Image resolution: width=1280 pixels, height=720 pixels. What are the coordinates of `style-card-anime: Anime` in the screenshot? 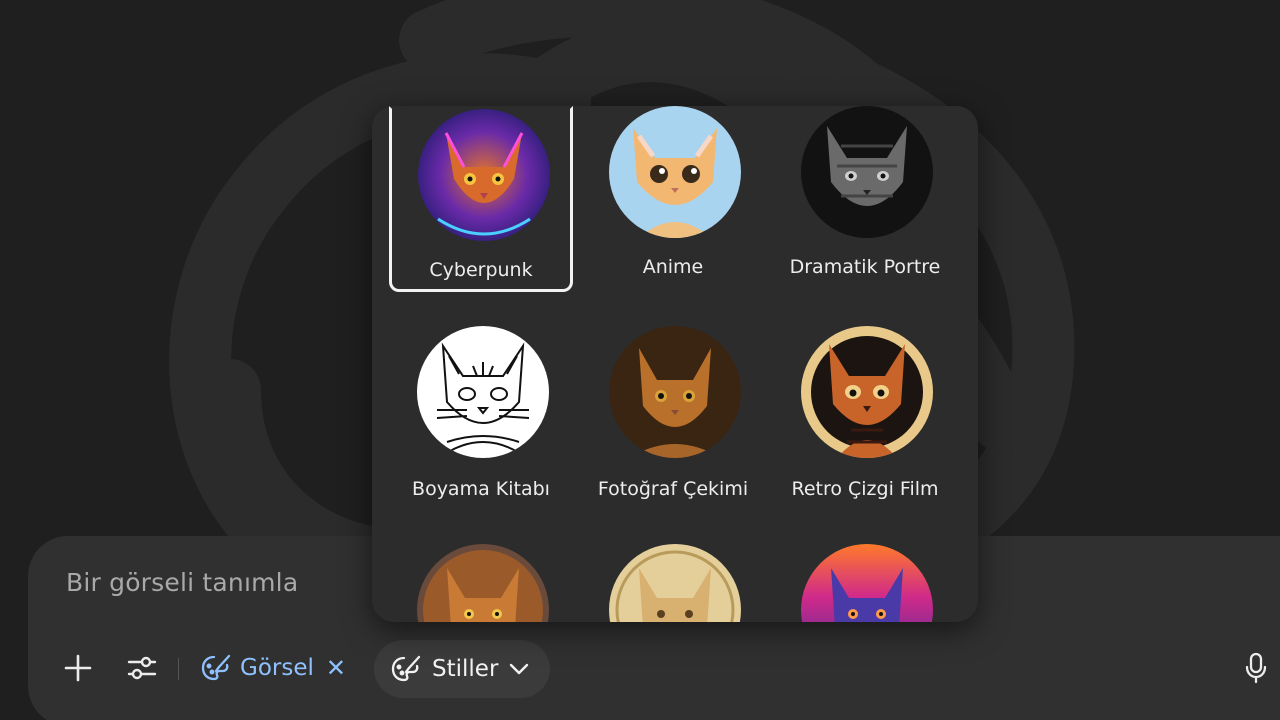 It's located at (673, 199).